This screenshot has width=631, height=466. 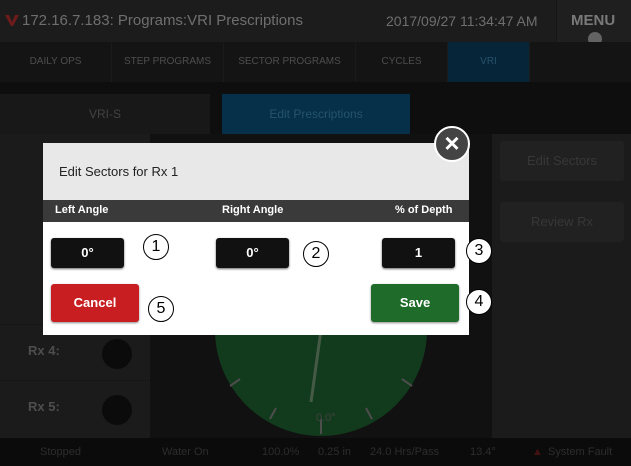 What do you see at coordinates (161, 309) in the screenshot?
I see `callout-badge-5: 5` at bounding box center [161, 309].